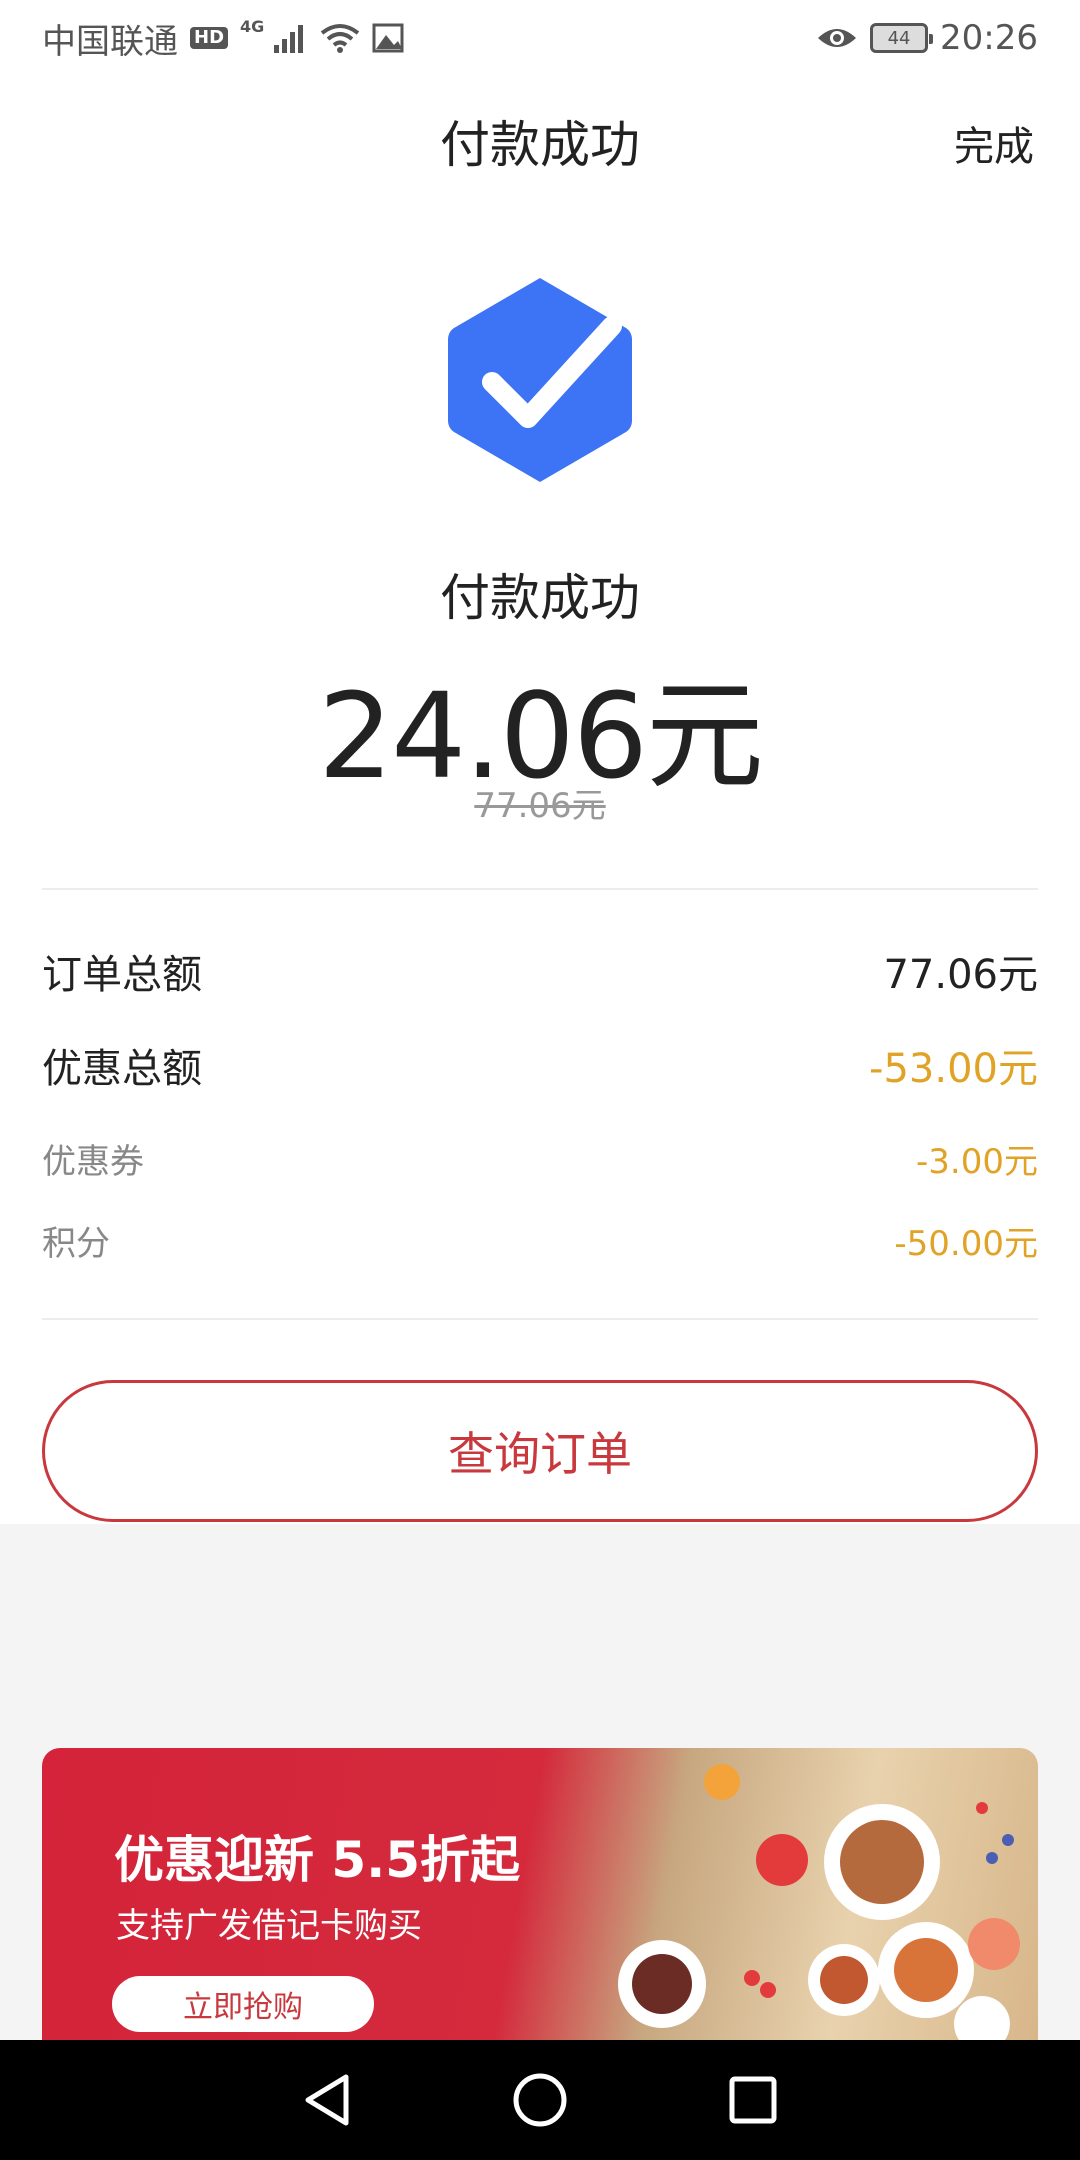 The image size is (1080, 2160). Describe the element at coordinates (122, 1069) in the screenshot. I see `discount-total-label: 优惠总额` at that location.